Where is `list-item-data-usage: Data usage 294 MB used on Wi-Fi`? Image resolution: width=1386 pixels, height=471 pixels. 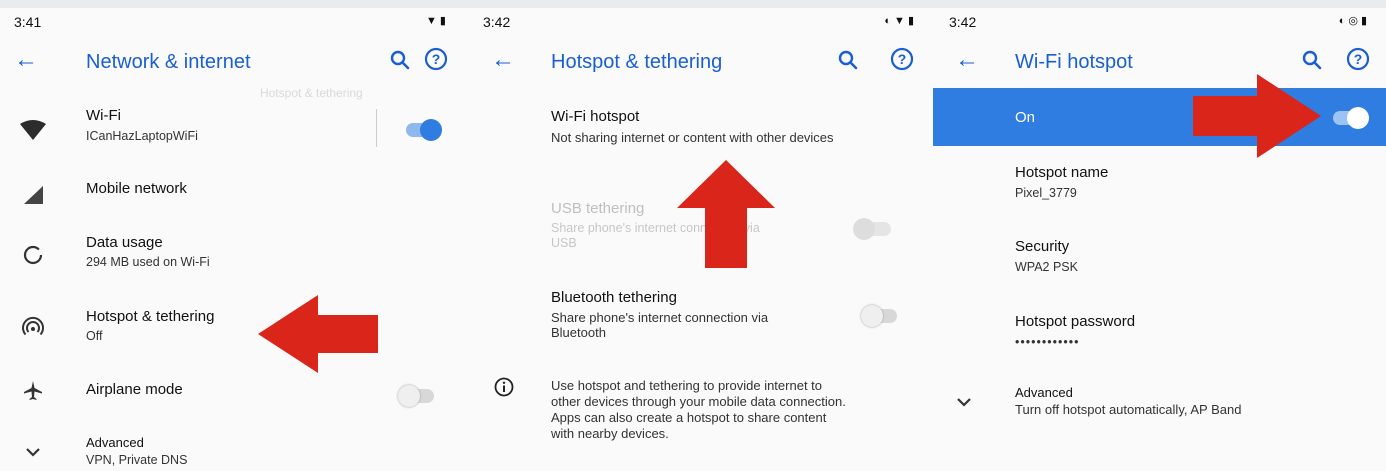
list-item-data-usage: Data usage 294 MB used on Wi-Fi is located at coordinates (232, 256).